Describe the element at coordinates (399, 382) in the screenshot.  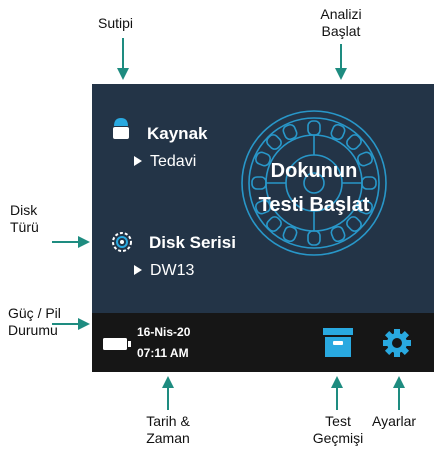
I see `arrow-settings-head` at that location.